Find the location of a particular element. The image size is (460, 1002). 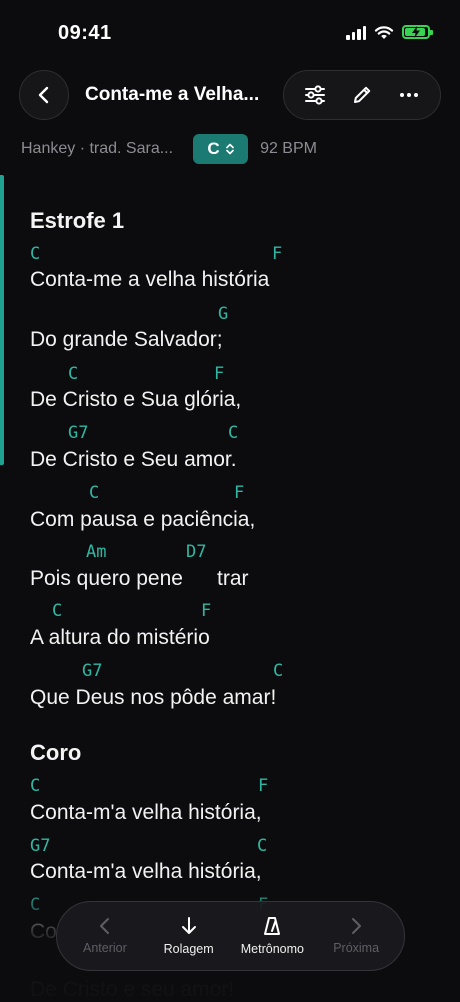

lyric-line: Conta-m'a velha história, is located at coordinates (146, 812).